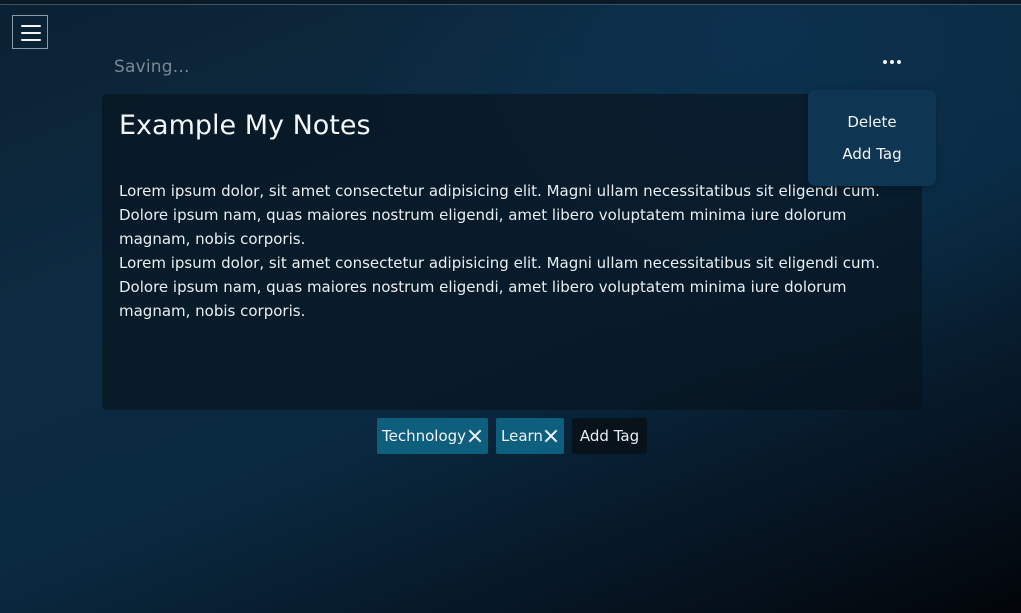 The height and width of the screenshot is (613, 1021). I want to click on delete-menu-item: Delete, so click(872, 122).